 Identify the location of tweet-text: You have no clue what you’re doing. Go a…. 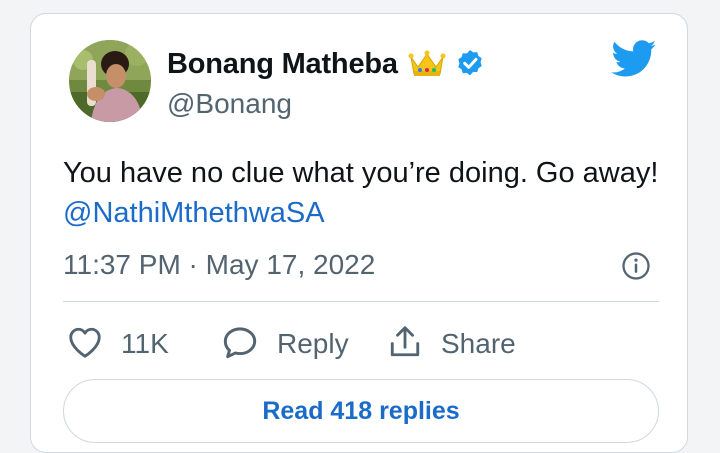
(361, 173).